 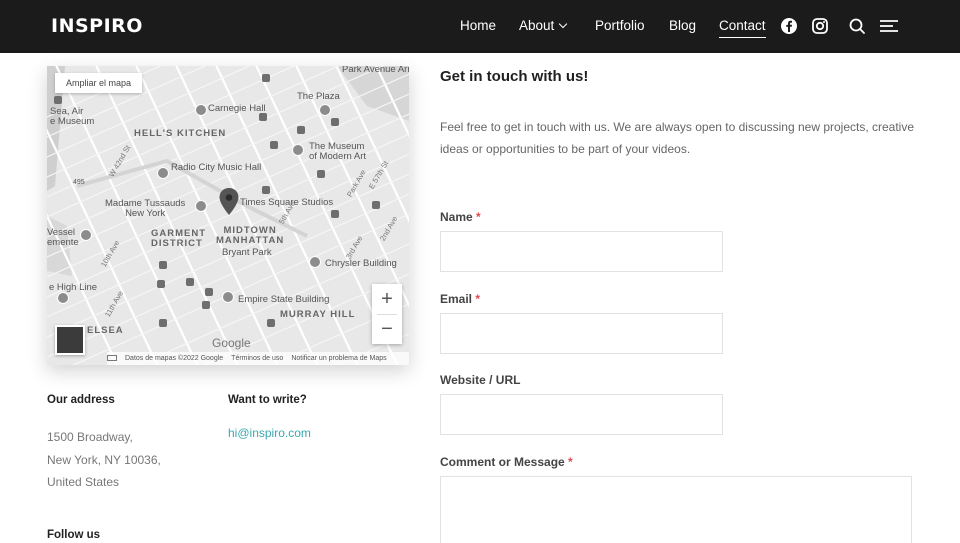 I want to click on nav-about-label: About, so click(x=537, y=25).